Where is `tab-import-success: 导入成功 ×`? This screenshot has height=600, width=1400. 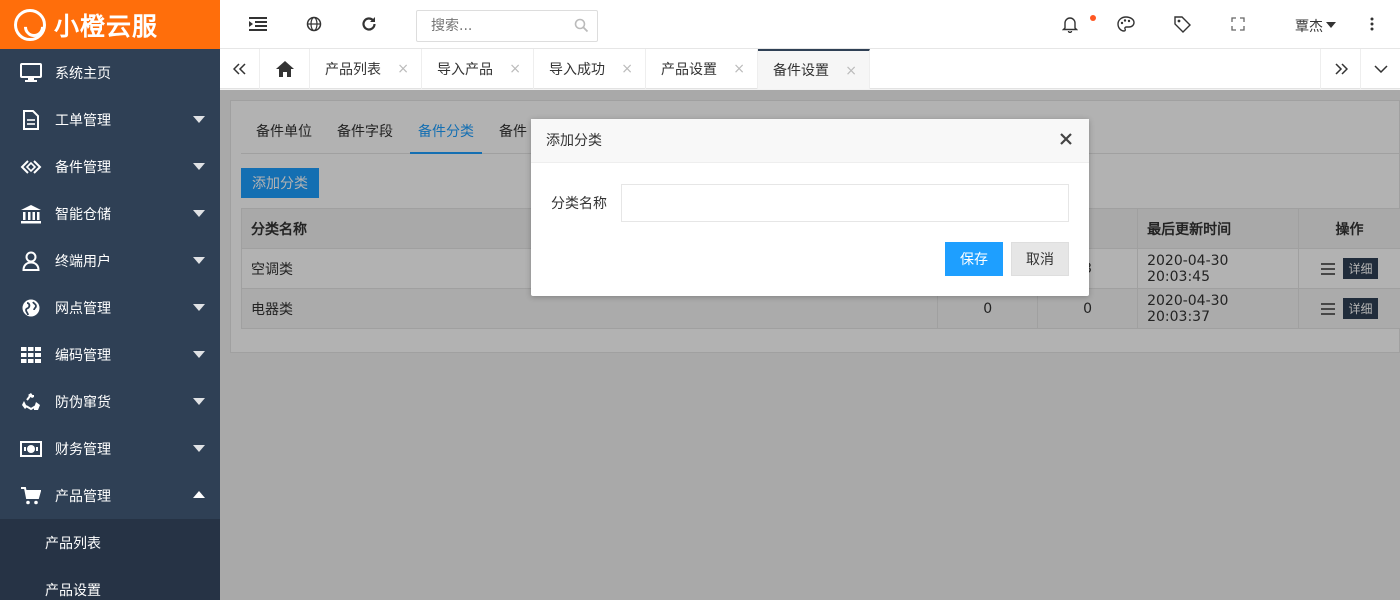 tab-import-success: 导入成功 × is located at coordinates (590, 69).